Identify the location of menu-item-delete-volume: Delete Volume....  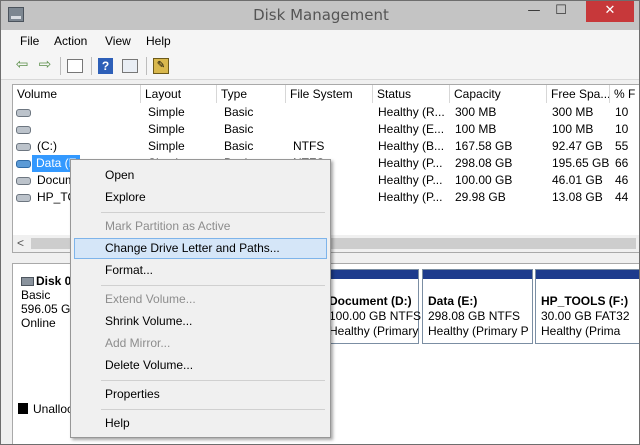
(200, 365).